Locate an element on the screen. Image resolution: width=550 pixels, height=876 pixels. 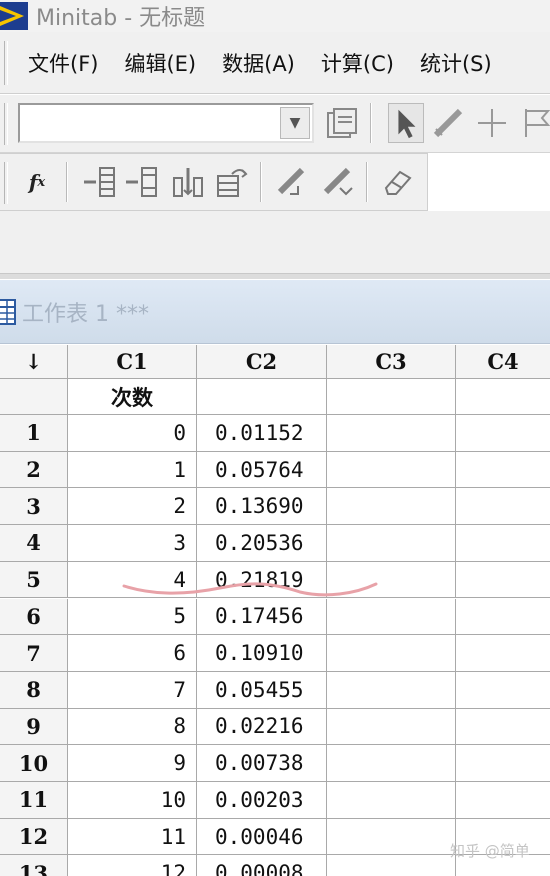
menu-stat: 统计(S) is located at coordinates (456, 63).